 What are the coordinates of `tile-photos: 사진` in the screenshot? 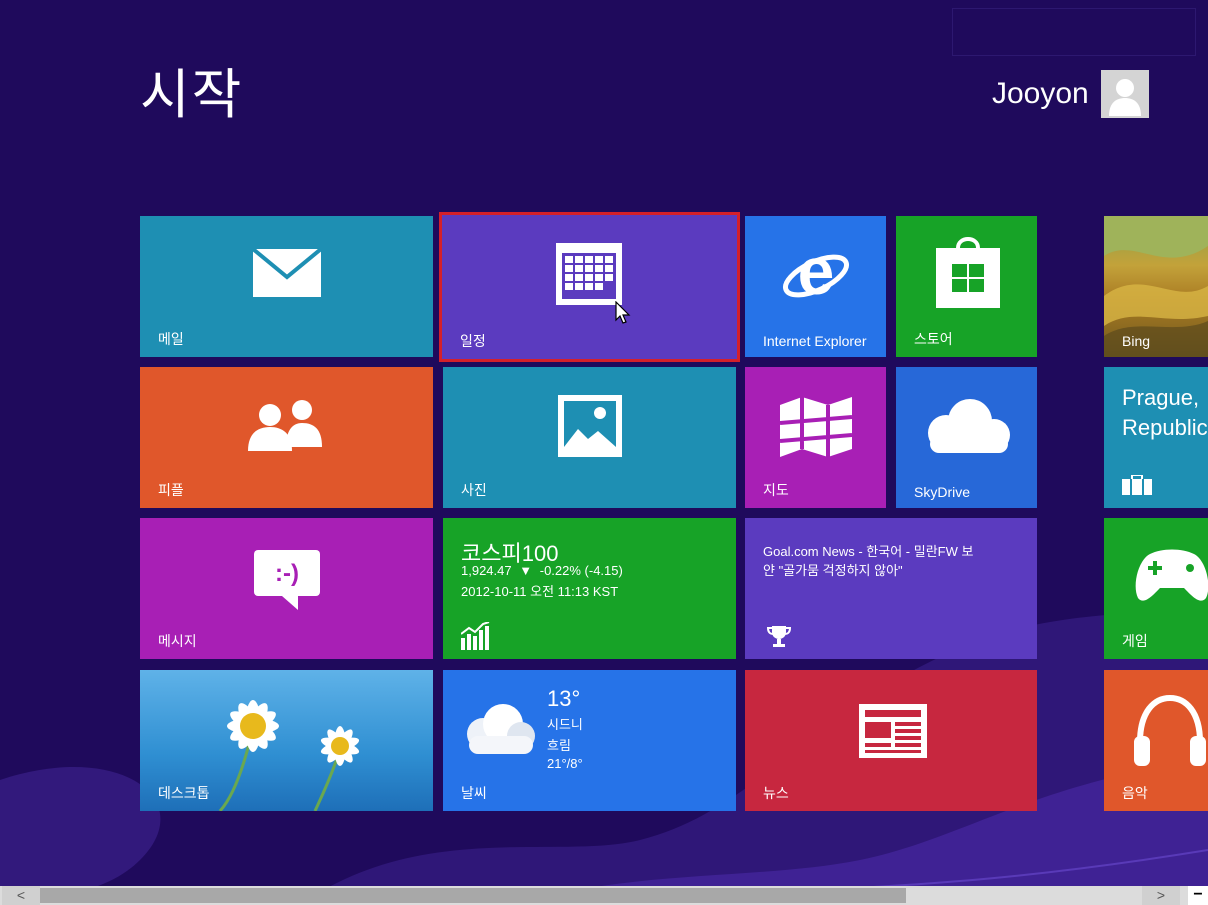 It's located at (589, 437).